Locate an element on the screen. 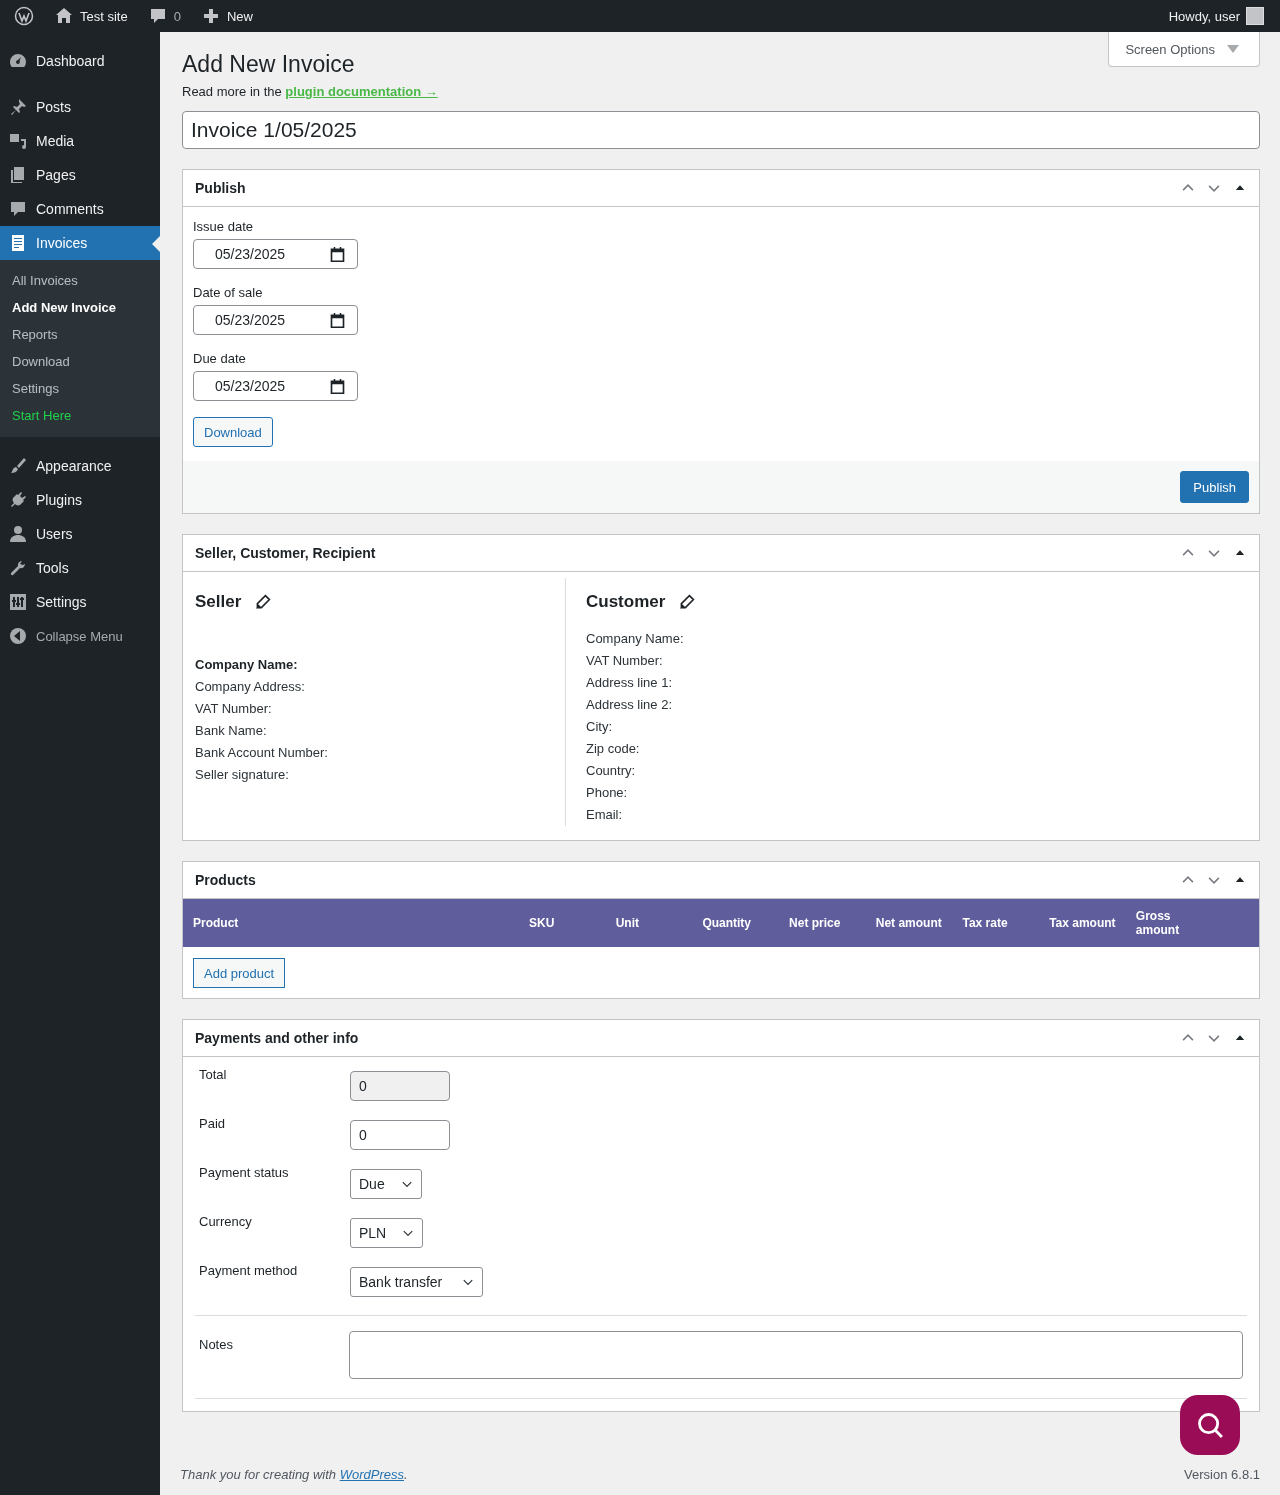 This screenshot has height=1495, width=1280. submenu-item: Settings is located at coordinates (80, 388).